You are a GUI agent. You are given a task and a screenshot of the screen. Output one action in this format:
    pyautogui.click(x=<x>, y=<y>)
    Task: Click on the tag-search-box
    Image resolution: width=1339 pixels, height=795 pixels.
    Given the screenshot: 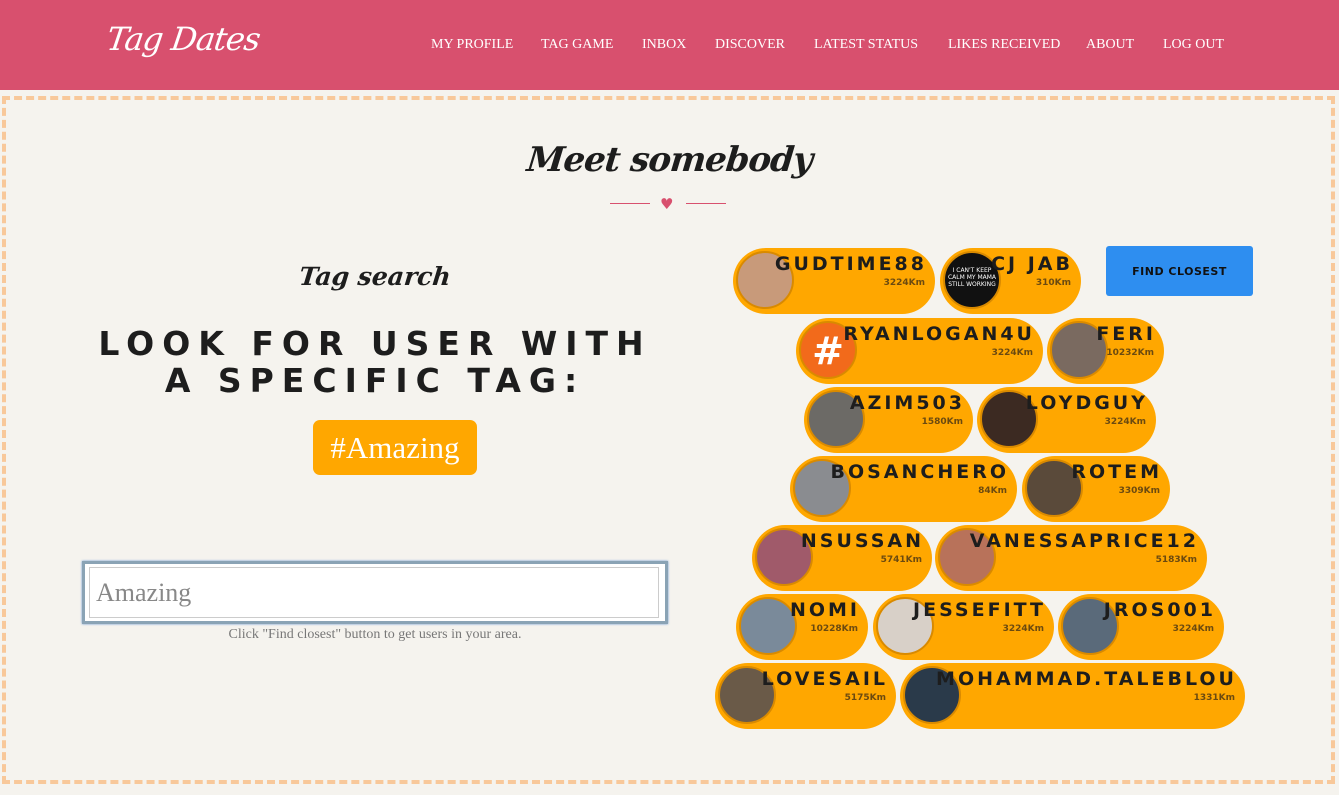 What is the action you would take?
    pyautogui.click(x=375, y=592)
    